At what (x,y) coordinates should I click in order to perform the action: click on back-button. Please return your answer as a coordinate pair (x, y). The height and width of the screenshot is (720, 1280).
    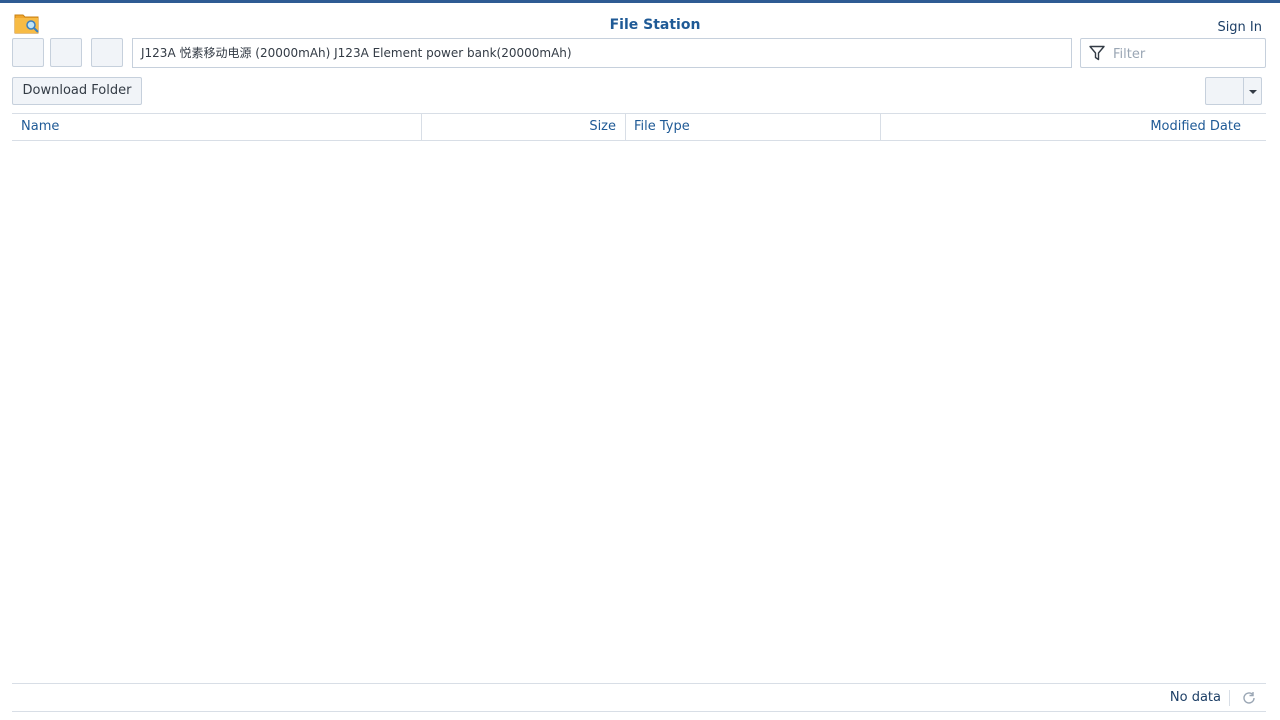
    Looking at the image, I should click on (28, 52).